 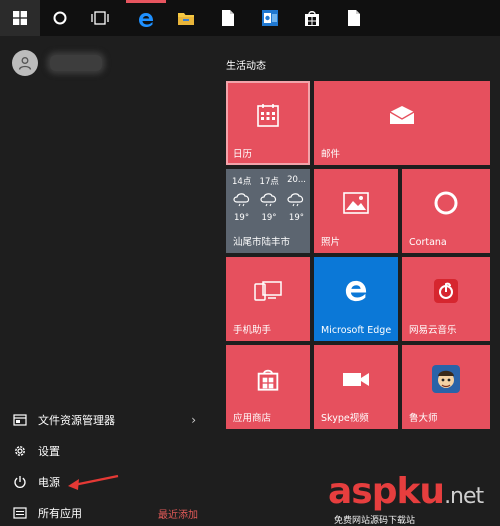 I want to click on user-icon, so click(x=25, y=63).